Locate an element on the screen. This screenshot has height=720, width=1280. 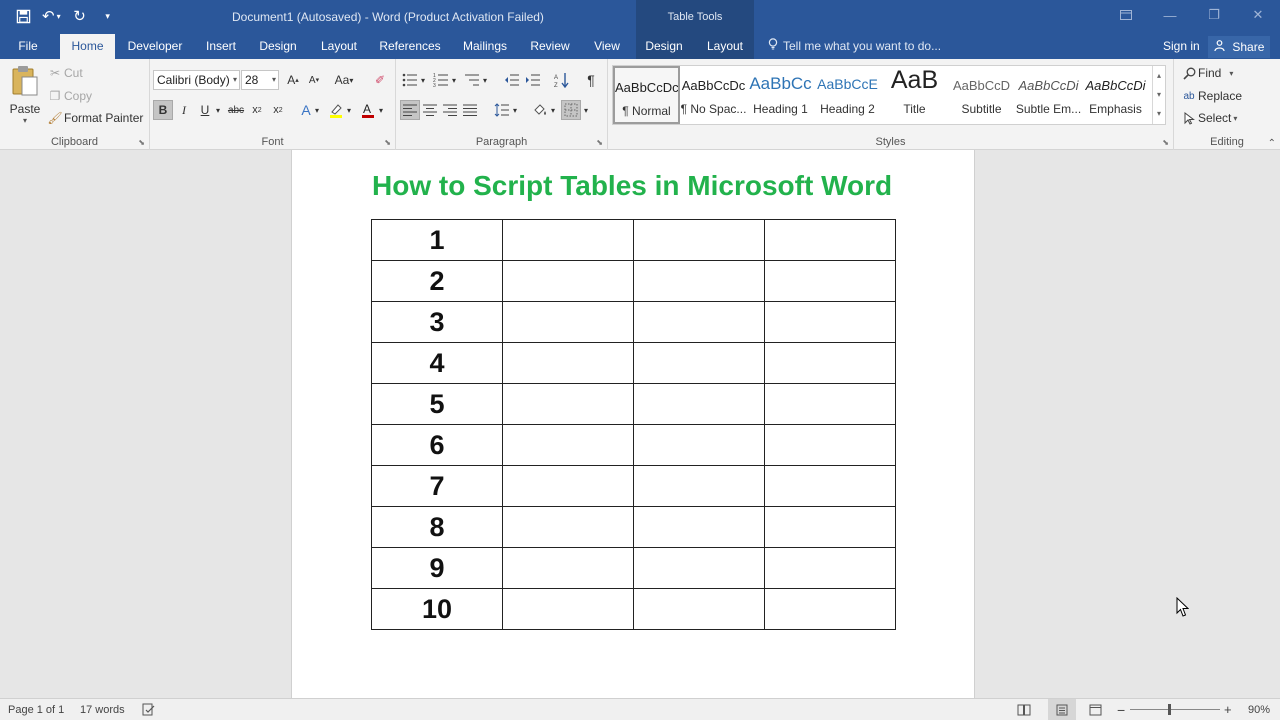
find-dropdown-icon: ▾ is located at coordinates (1231, 73).